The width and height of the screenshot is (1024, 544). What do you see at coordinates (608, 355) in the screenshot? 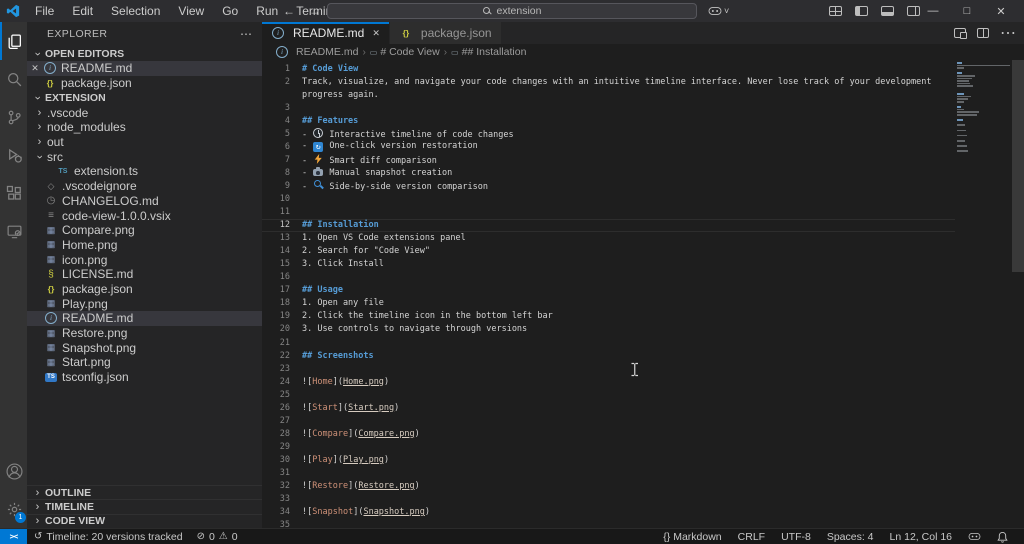
I see `code-line: 22 ## Screenshots` at bounding box center [608, 355].